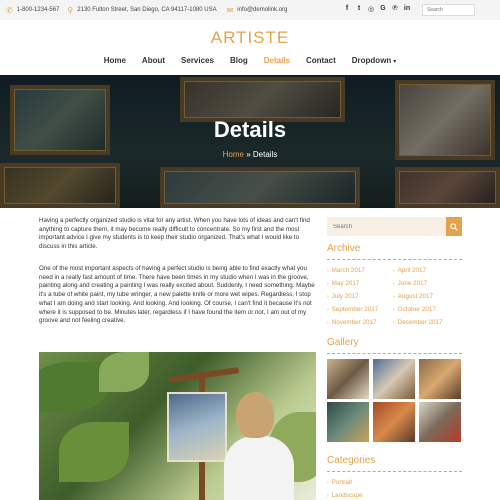 The height and width of the screenshot is (500, 500). I want to click on archive-link: › October 2017, so click(414, 309).